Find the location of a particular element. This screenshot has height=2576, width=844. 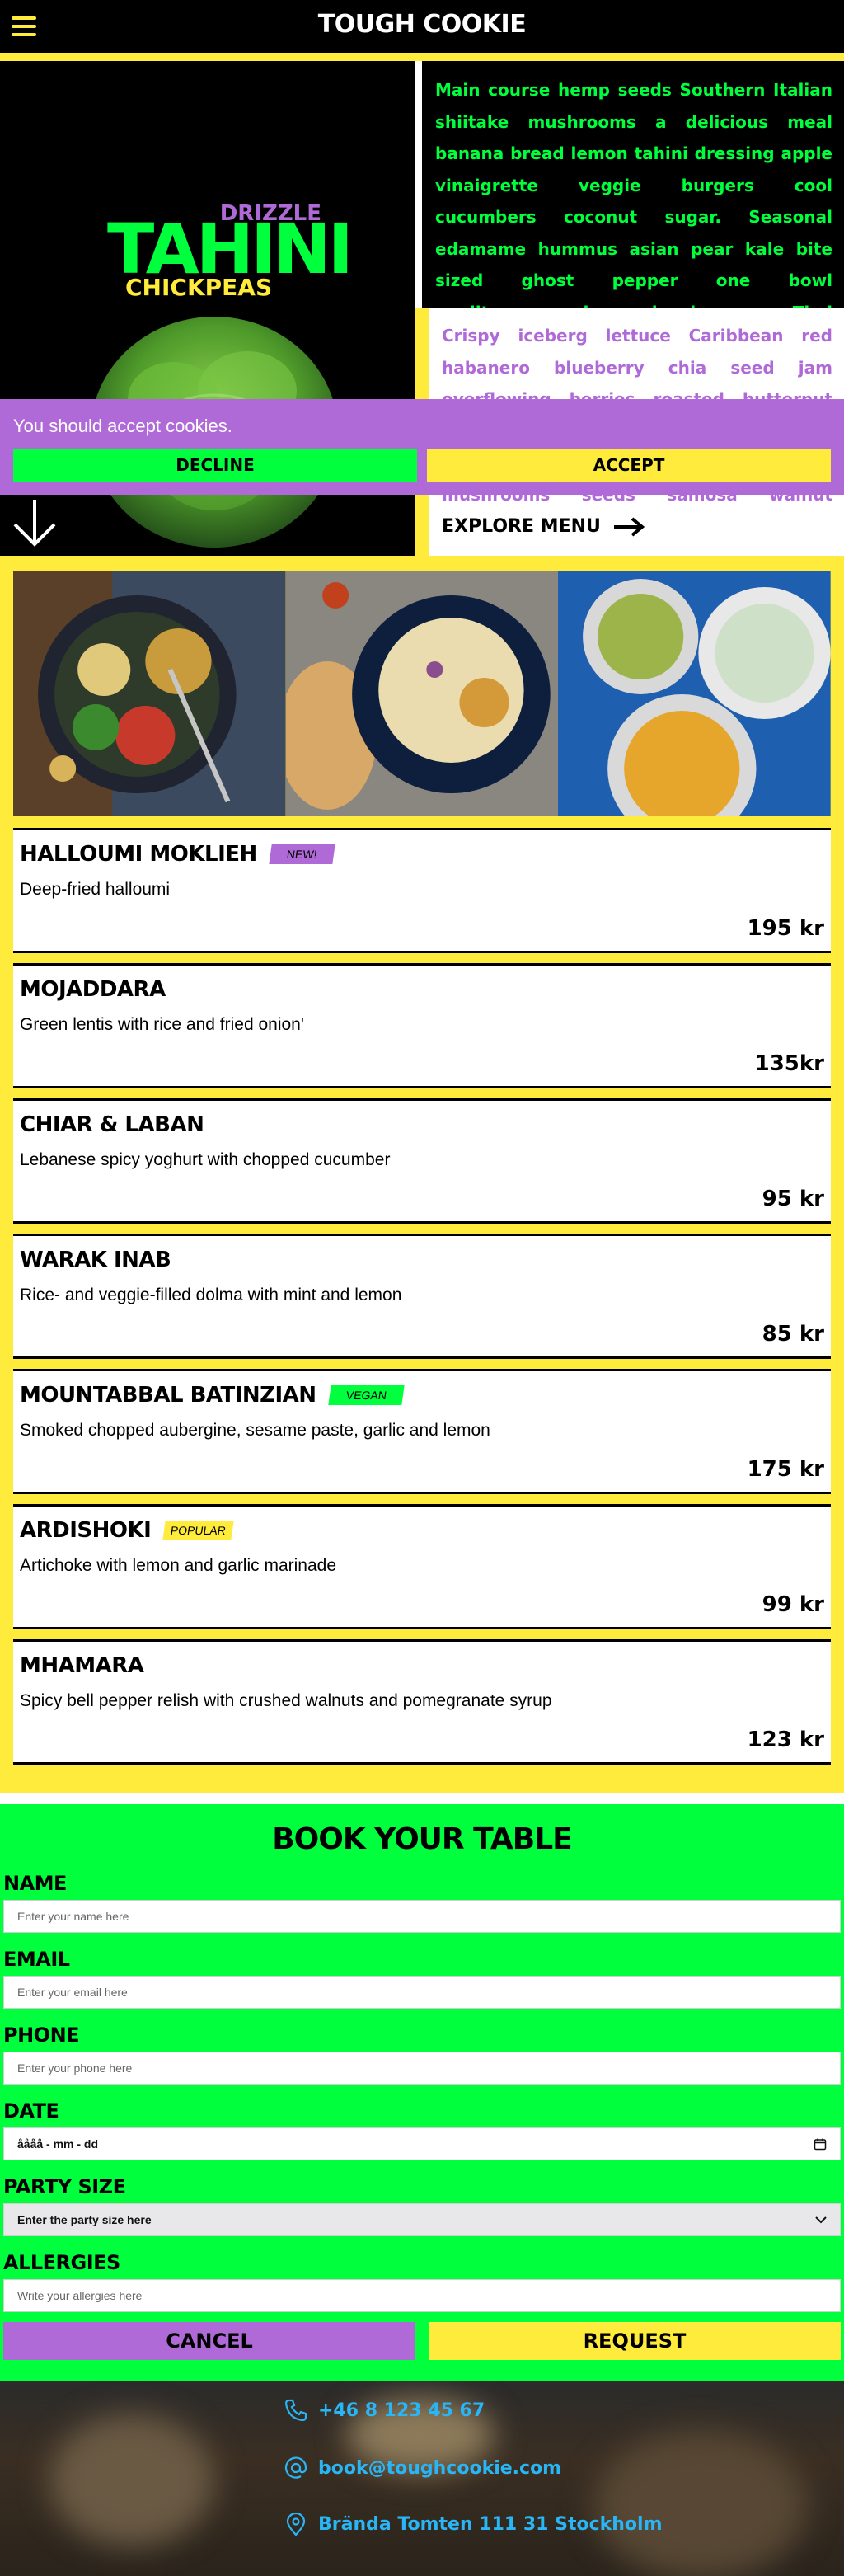

menu-item-price: 175 kr is located at coordinates (786, 1469).